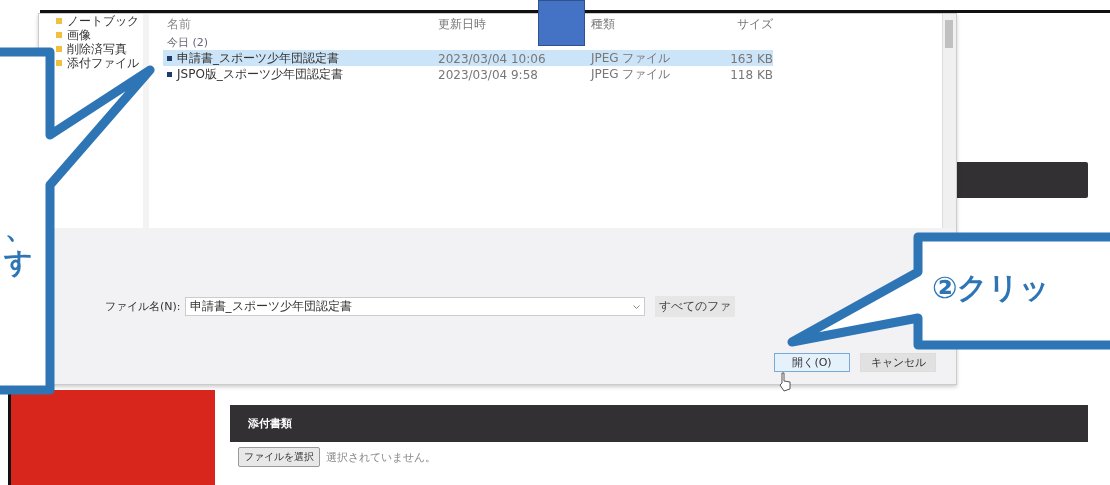 The image size is (1110, 485). Describe the element at coordinates (785, 382) in the screenshot. I see `hand-cursor-icon` at that location.